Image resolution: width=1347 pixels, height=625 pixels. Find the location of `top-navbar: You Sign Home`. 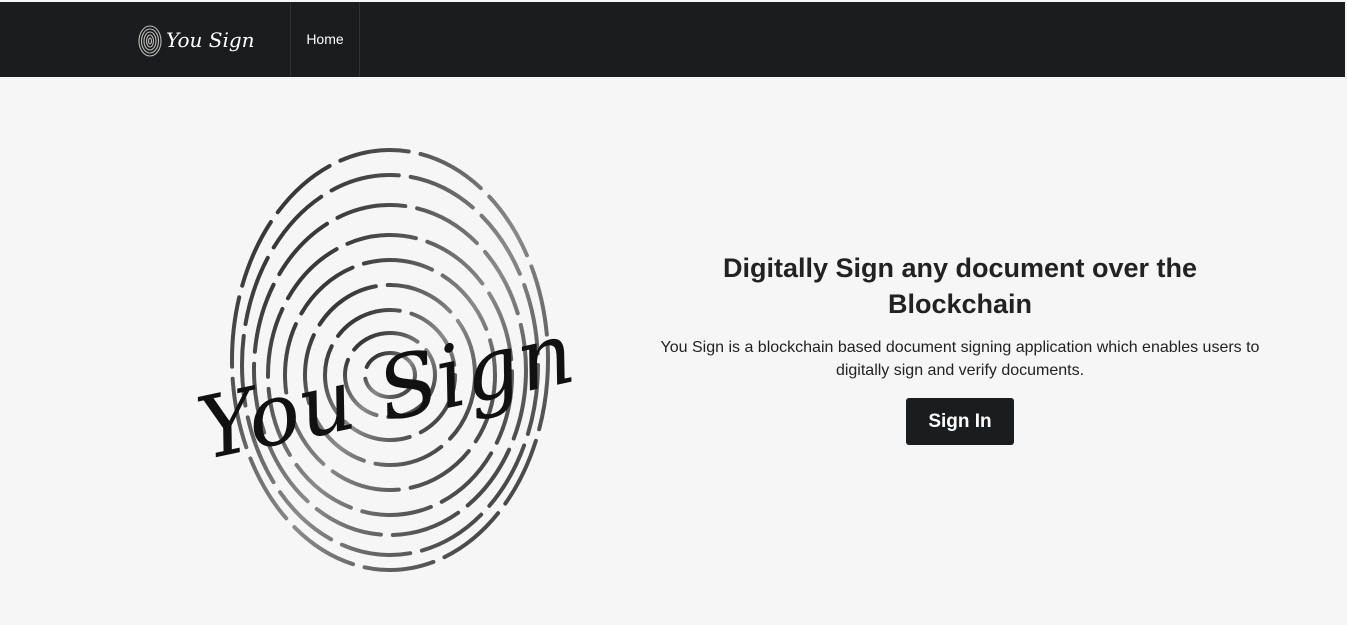

top-navbar: You Sign Home is located at coordinates (672, 39).